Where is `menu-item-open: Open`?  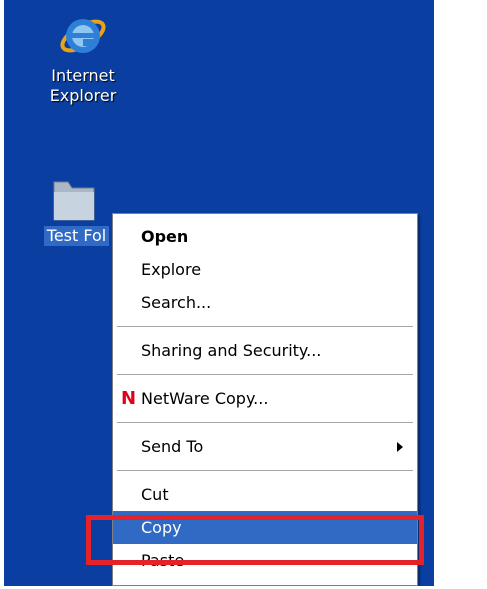
menu-item-open: Open is located at coordinates (265, 236).